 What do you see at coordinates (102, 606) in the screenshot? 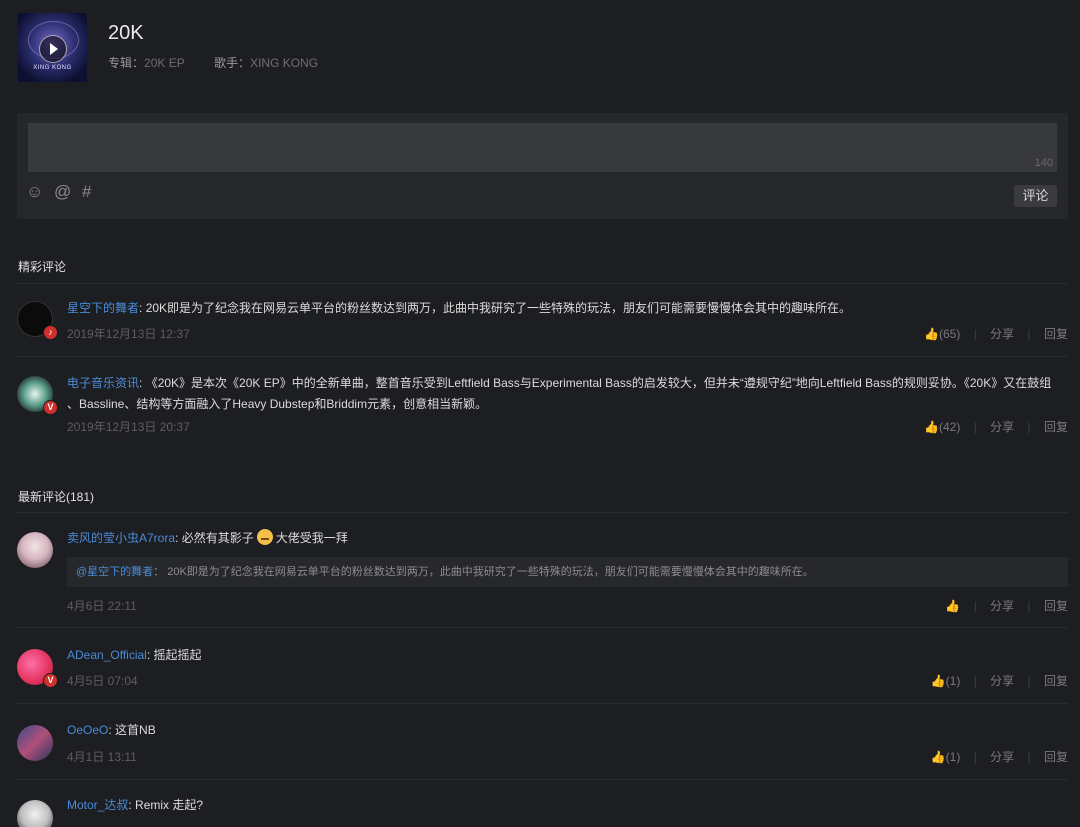
I see `comment-time: 4月6日 22:11` at bounding box center [102, 606].